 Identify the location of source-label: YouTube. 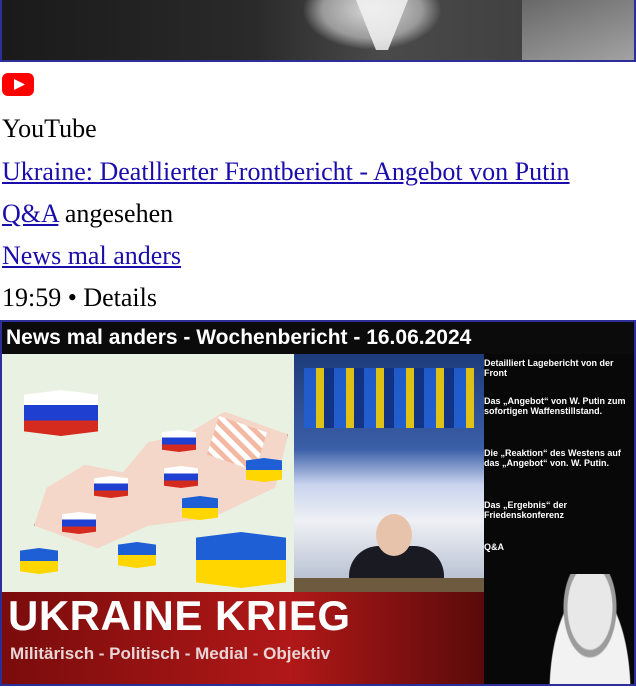
(49, 128).